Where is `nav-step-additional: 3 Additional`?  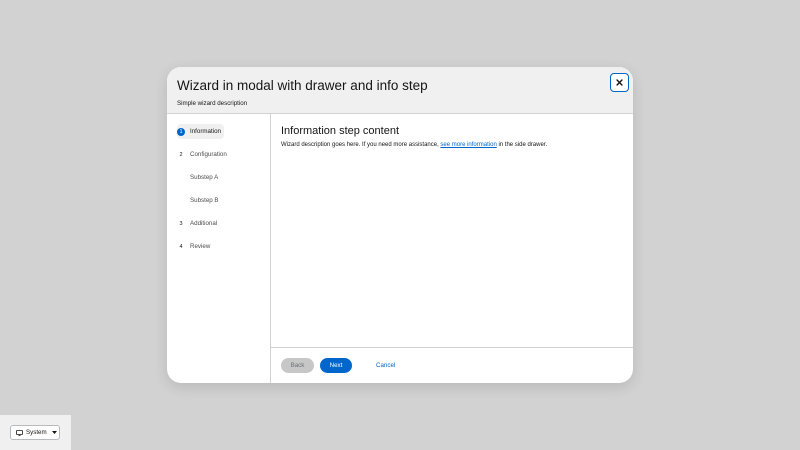 nav-step-additional: 3 Additional is located at coordinates (223, 223).